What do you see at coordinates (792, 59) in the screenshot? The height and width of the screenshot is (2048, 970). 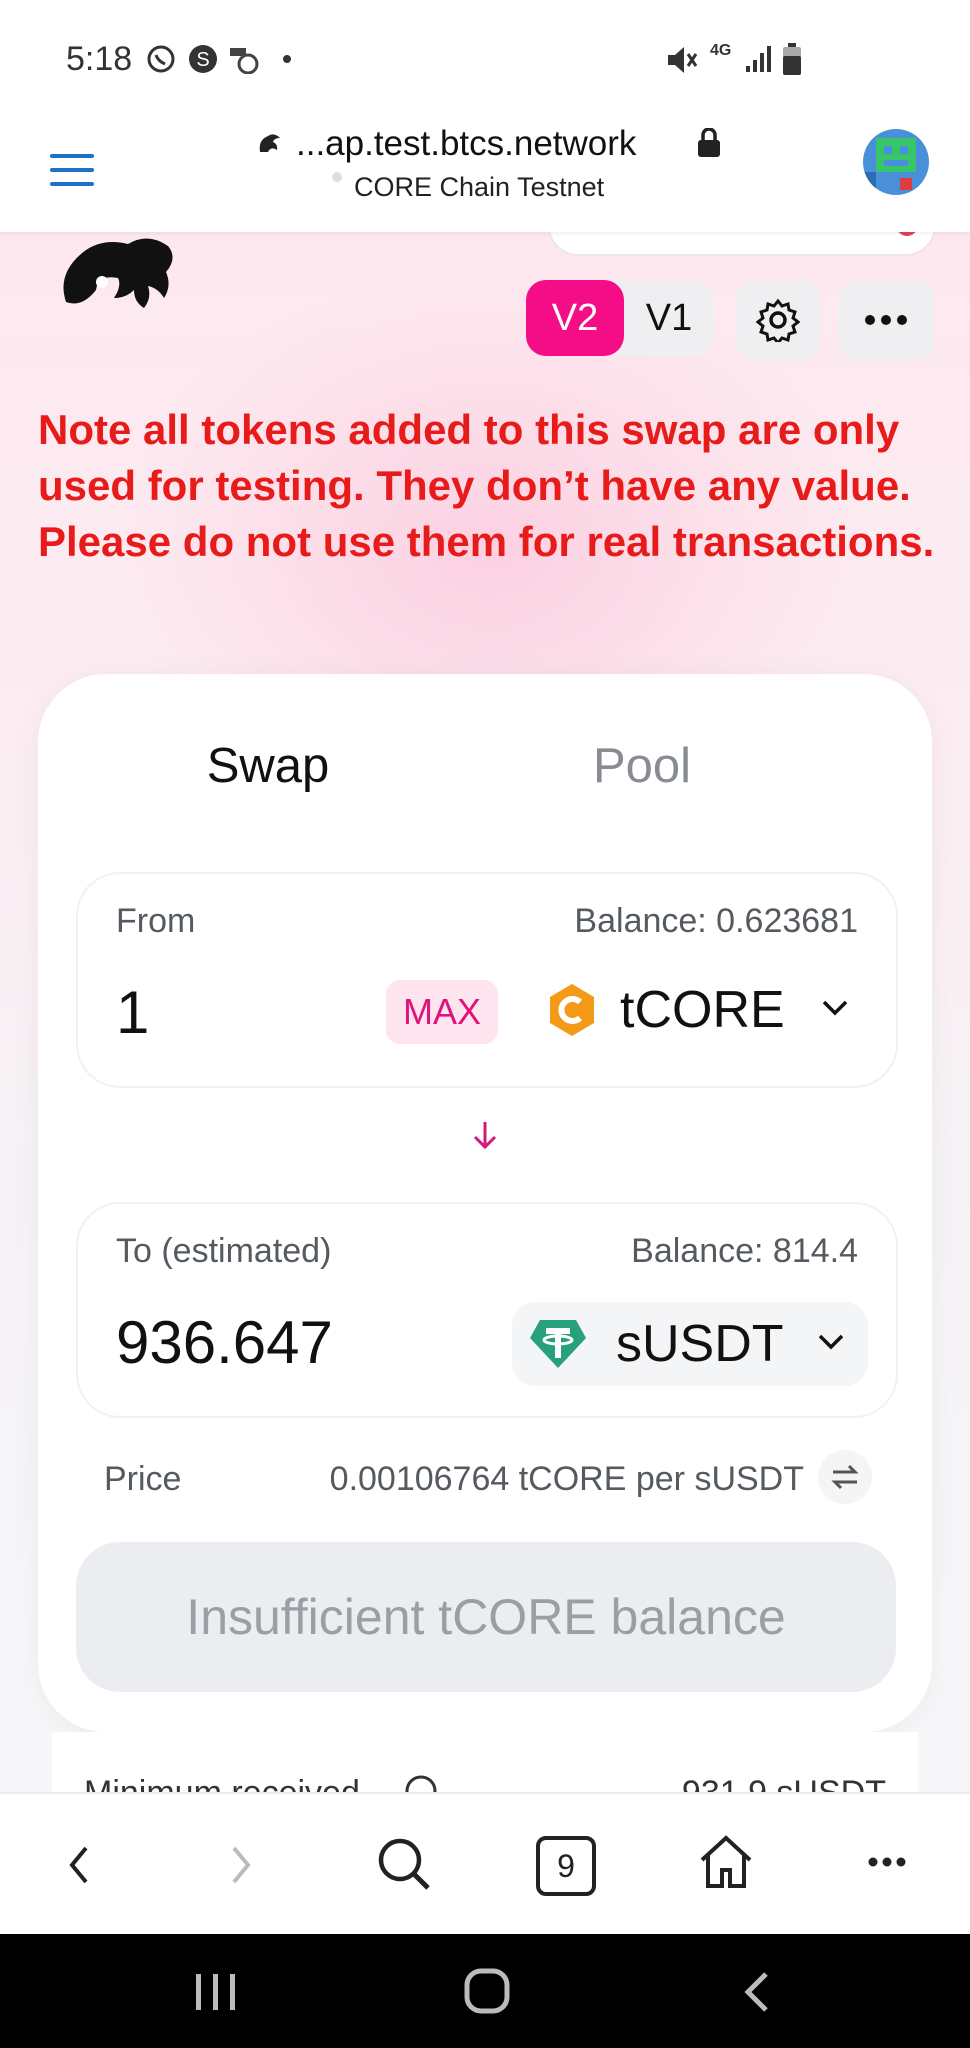 I see `battery-icon` at bounding box center [792, 59].